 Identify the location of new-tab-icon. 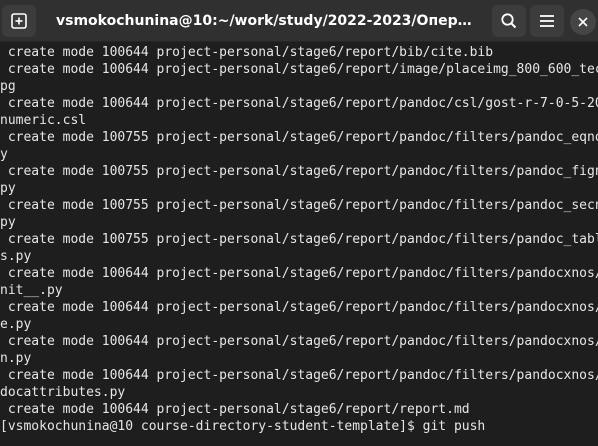
(19, 21).